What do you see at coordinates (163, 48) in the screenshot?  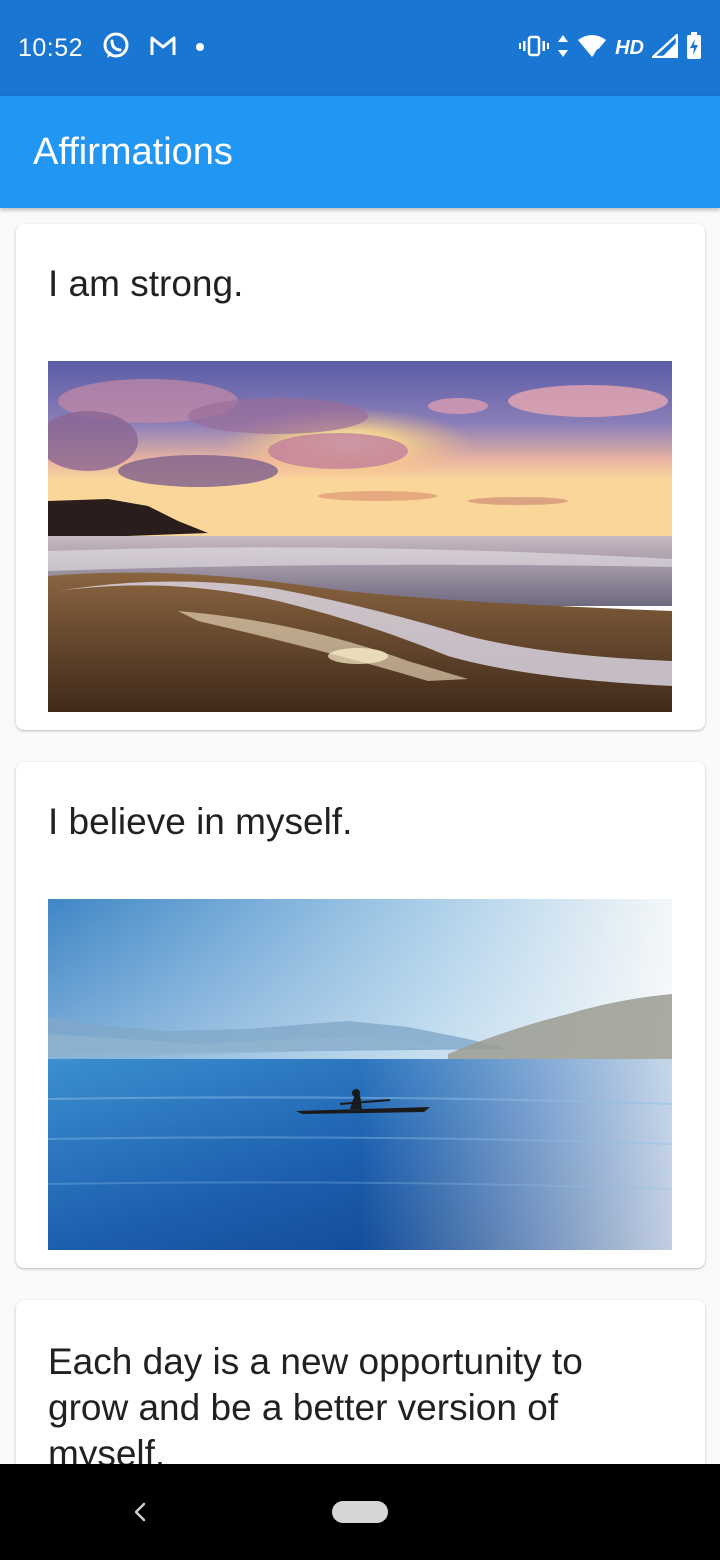 I see `gmail-icon` at bounding box center [163, 48].